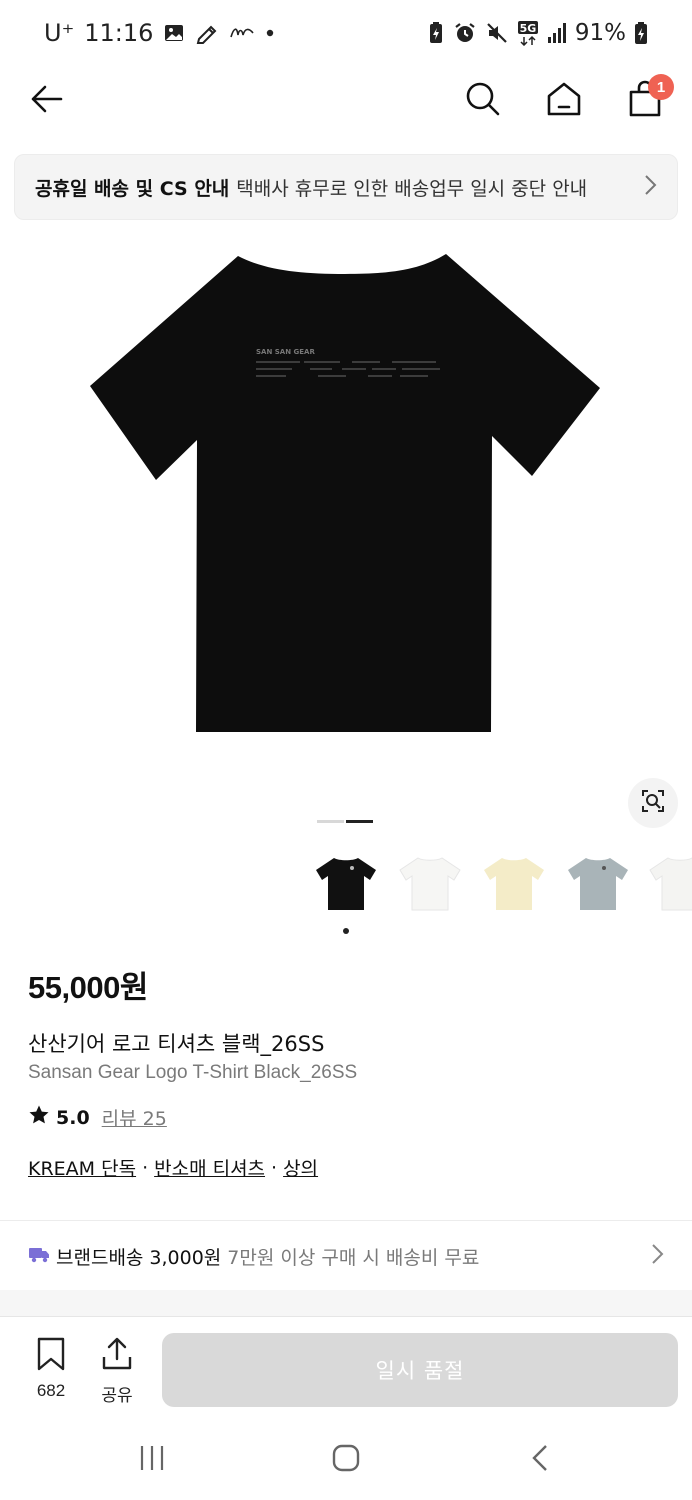 Image resolution: width=692 pixels, height=1500 pixels. Describe the element at coordinates (39, 1256) in the screenshot. I see `delivery-truck-icon` at that location.